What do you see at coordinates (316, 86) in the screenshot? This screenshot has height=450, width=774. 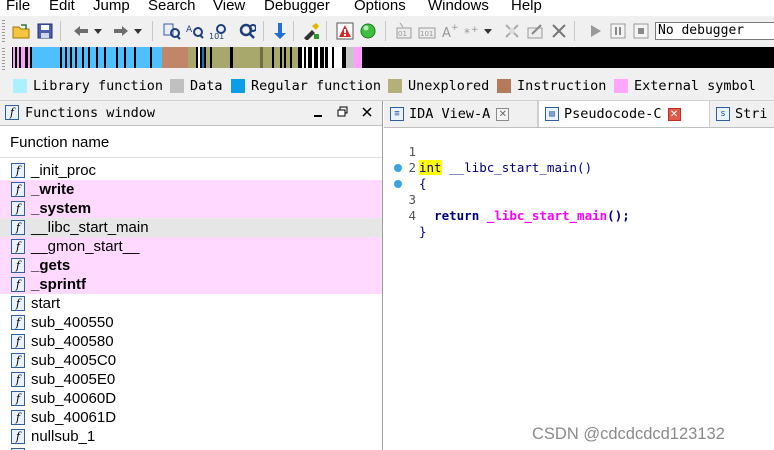 I see `legend-label: Regular function` at bounding box center [316, 86].